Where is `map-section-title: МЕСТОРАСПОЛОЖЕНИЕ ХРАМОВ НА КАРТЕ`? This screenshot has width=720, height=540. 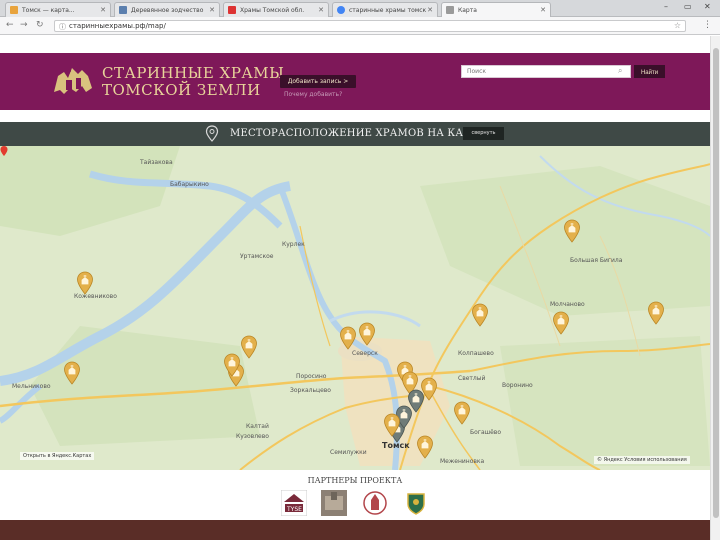 map-section-title: МЕСТОРАСПОЛОЖЕНИЕ ХРАМОВ НА КАРТЕ is located at coordinates (357, 133).